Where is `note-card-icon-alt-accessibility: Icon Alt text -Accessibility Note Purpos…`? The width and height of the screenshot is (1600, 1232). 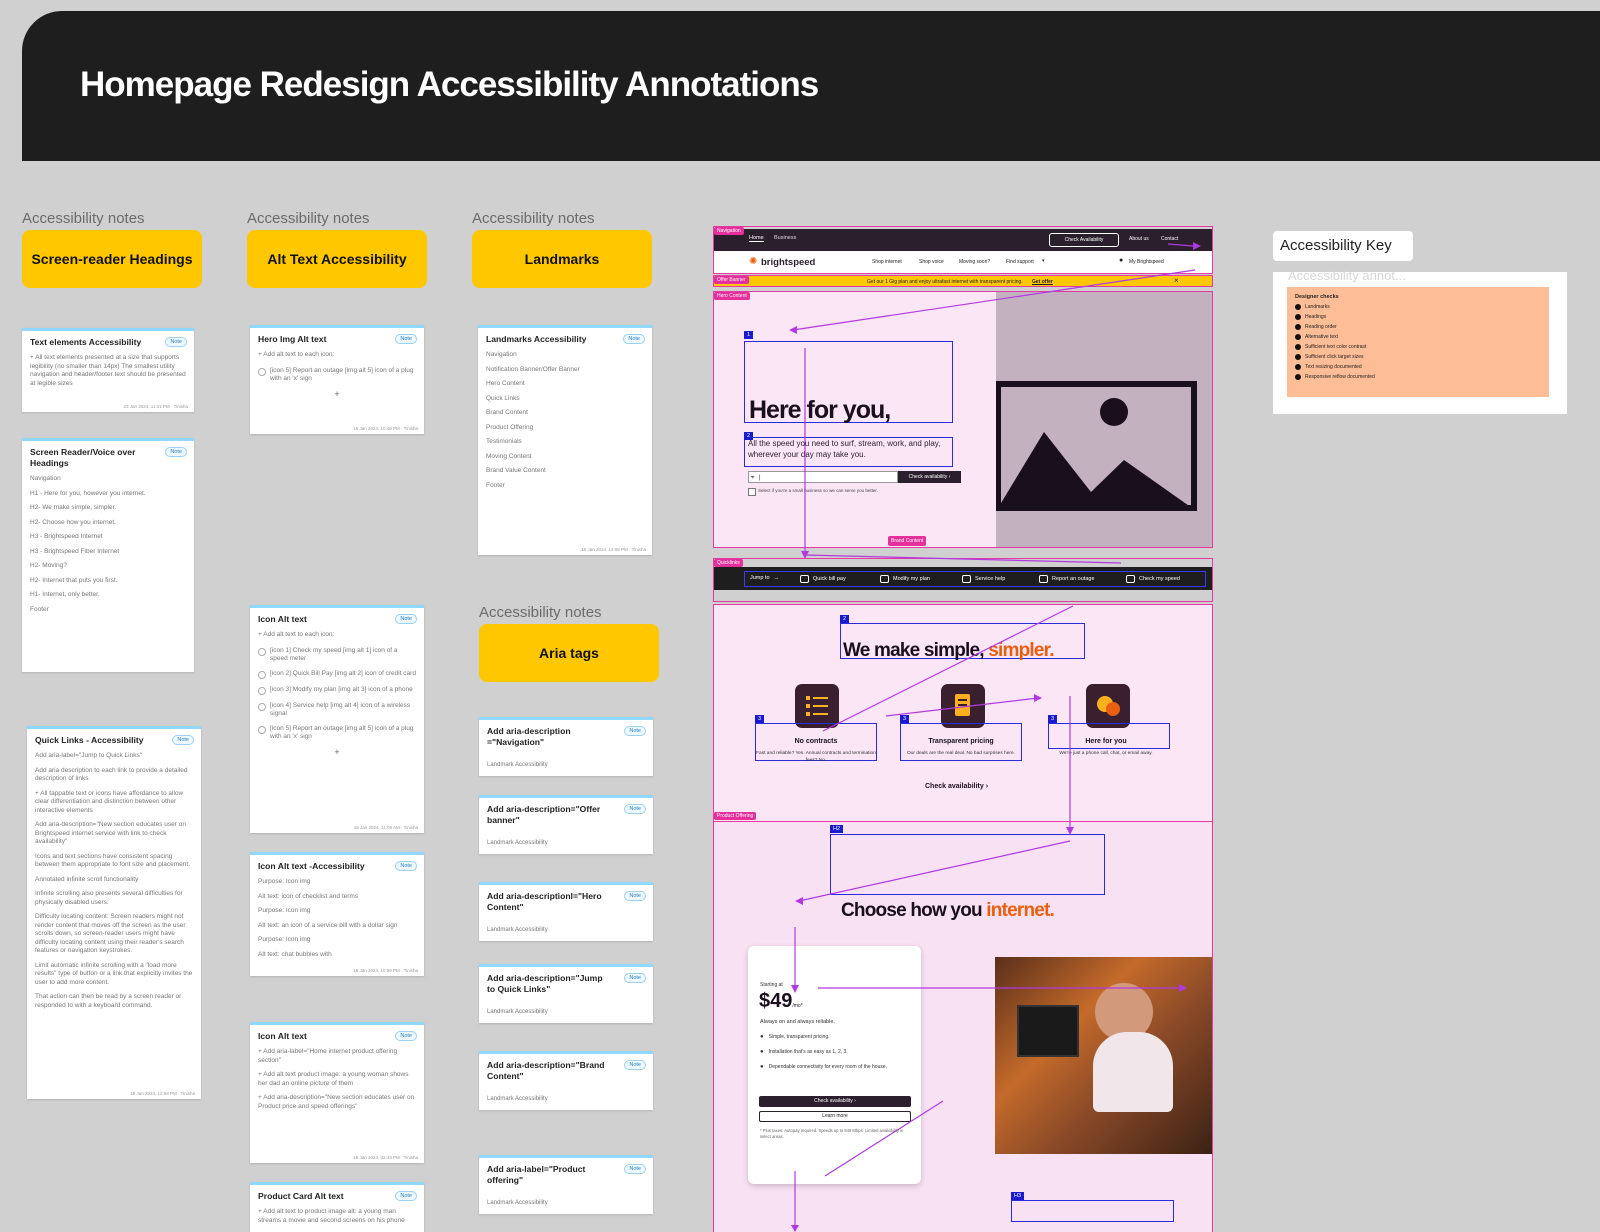 note-card-icon-alt-accessibility: Icon Alt text -Accessibility Note Purpos… is located at coordinates (337, 914).